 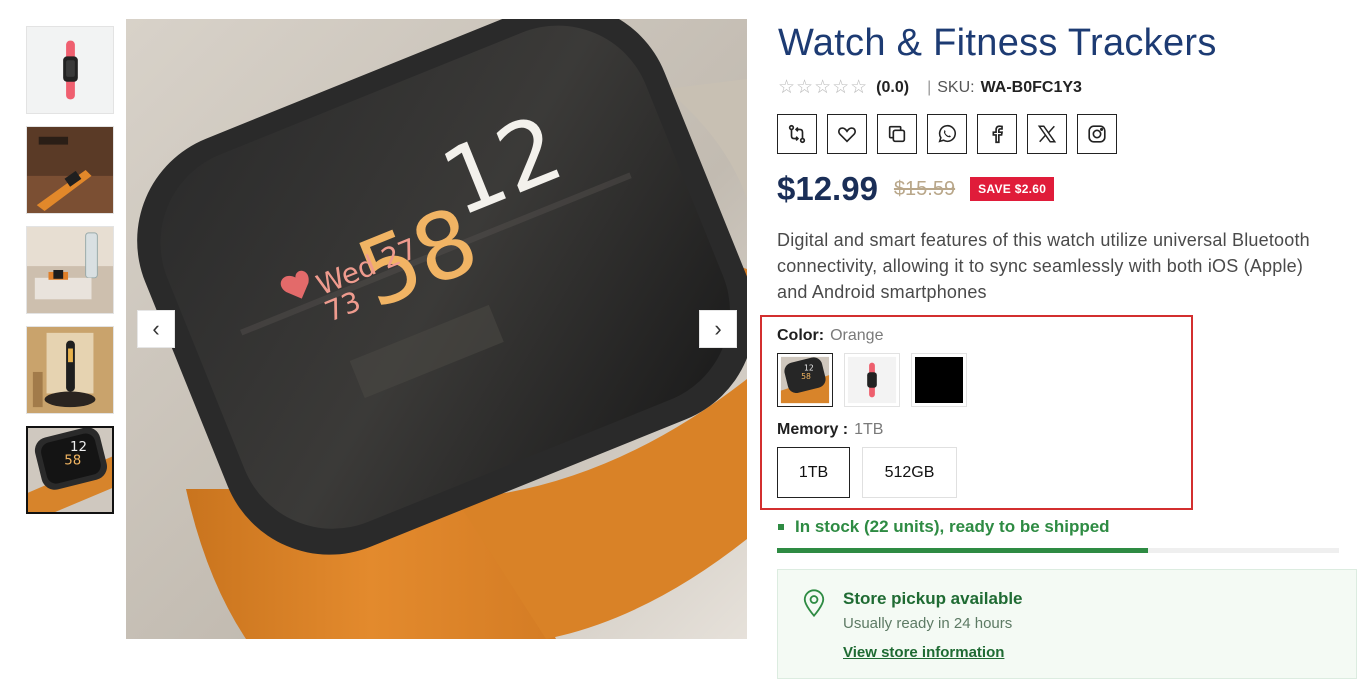 I want to click on rating-sku-row: ☆☆☆☆☆ (0.0) | SKU: WA-B0FC1Y3, so click(x=930, y=87).